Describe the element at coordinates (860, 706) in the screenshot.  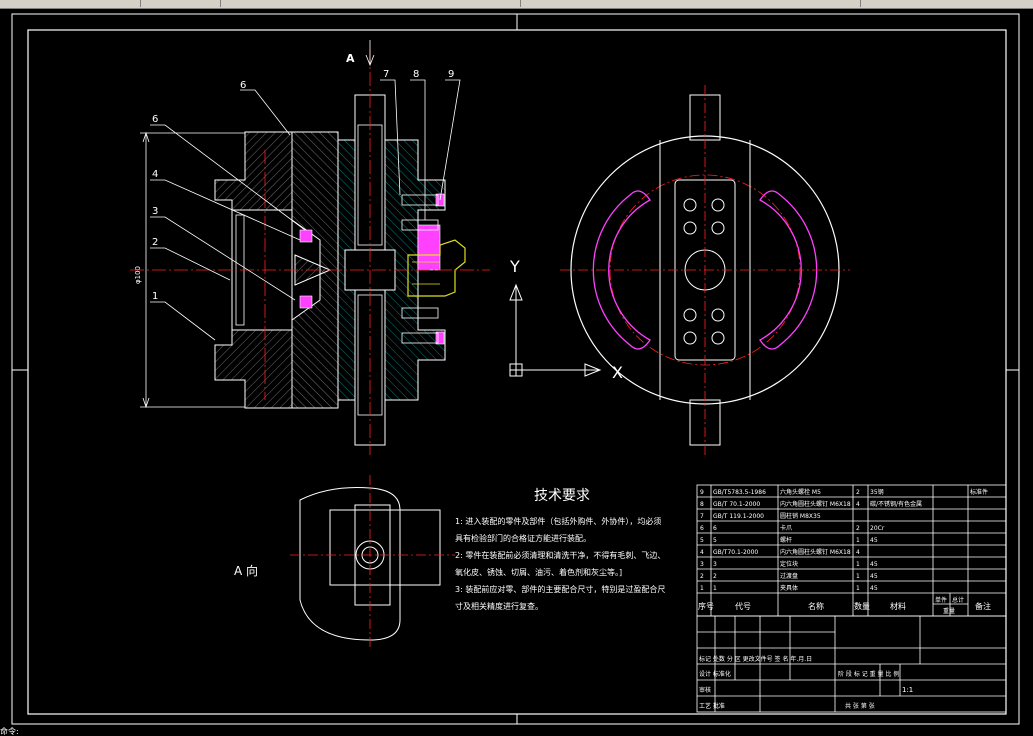
I see `title-block-sheet: 共 张 第 张` at that location.